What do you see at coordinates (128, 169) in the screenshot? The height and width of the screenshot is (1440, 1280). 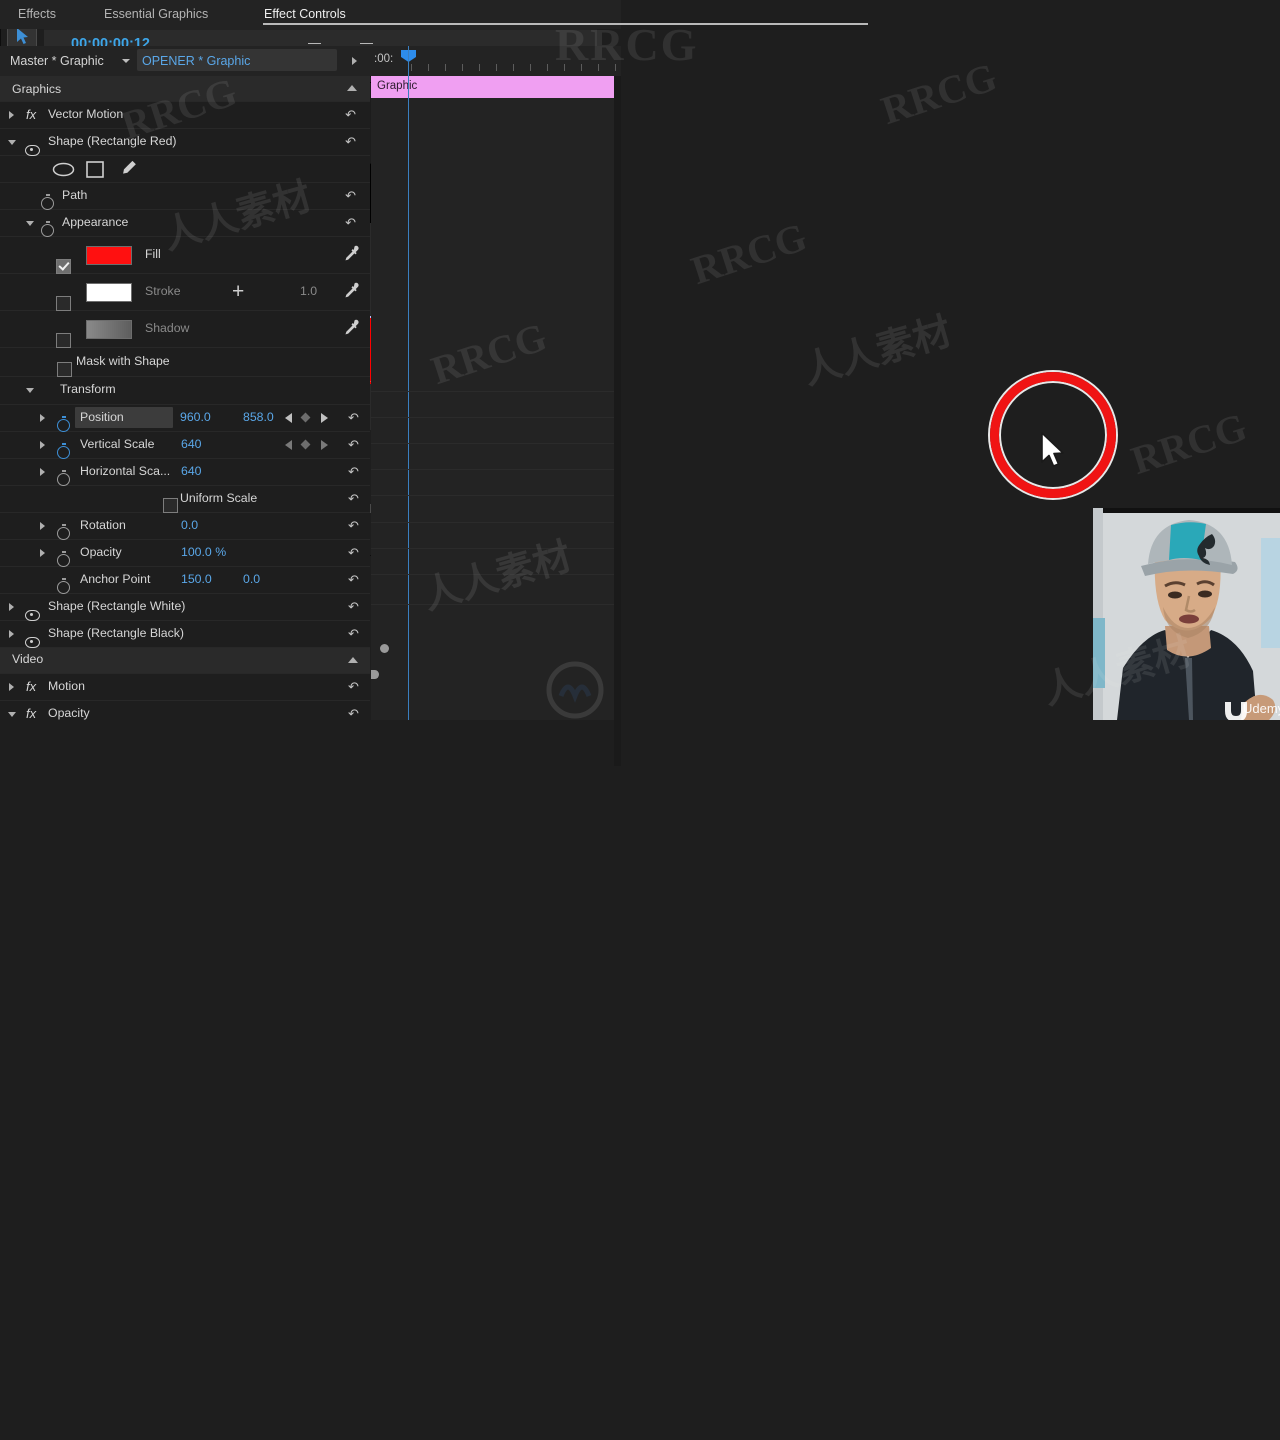 I see `pen-tool-icon` at bounding box center [128, 169].